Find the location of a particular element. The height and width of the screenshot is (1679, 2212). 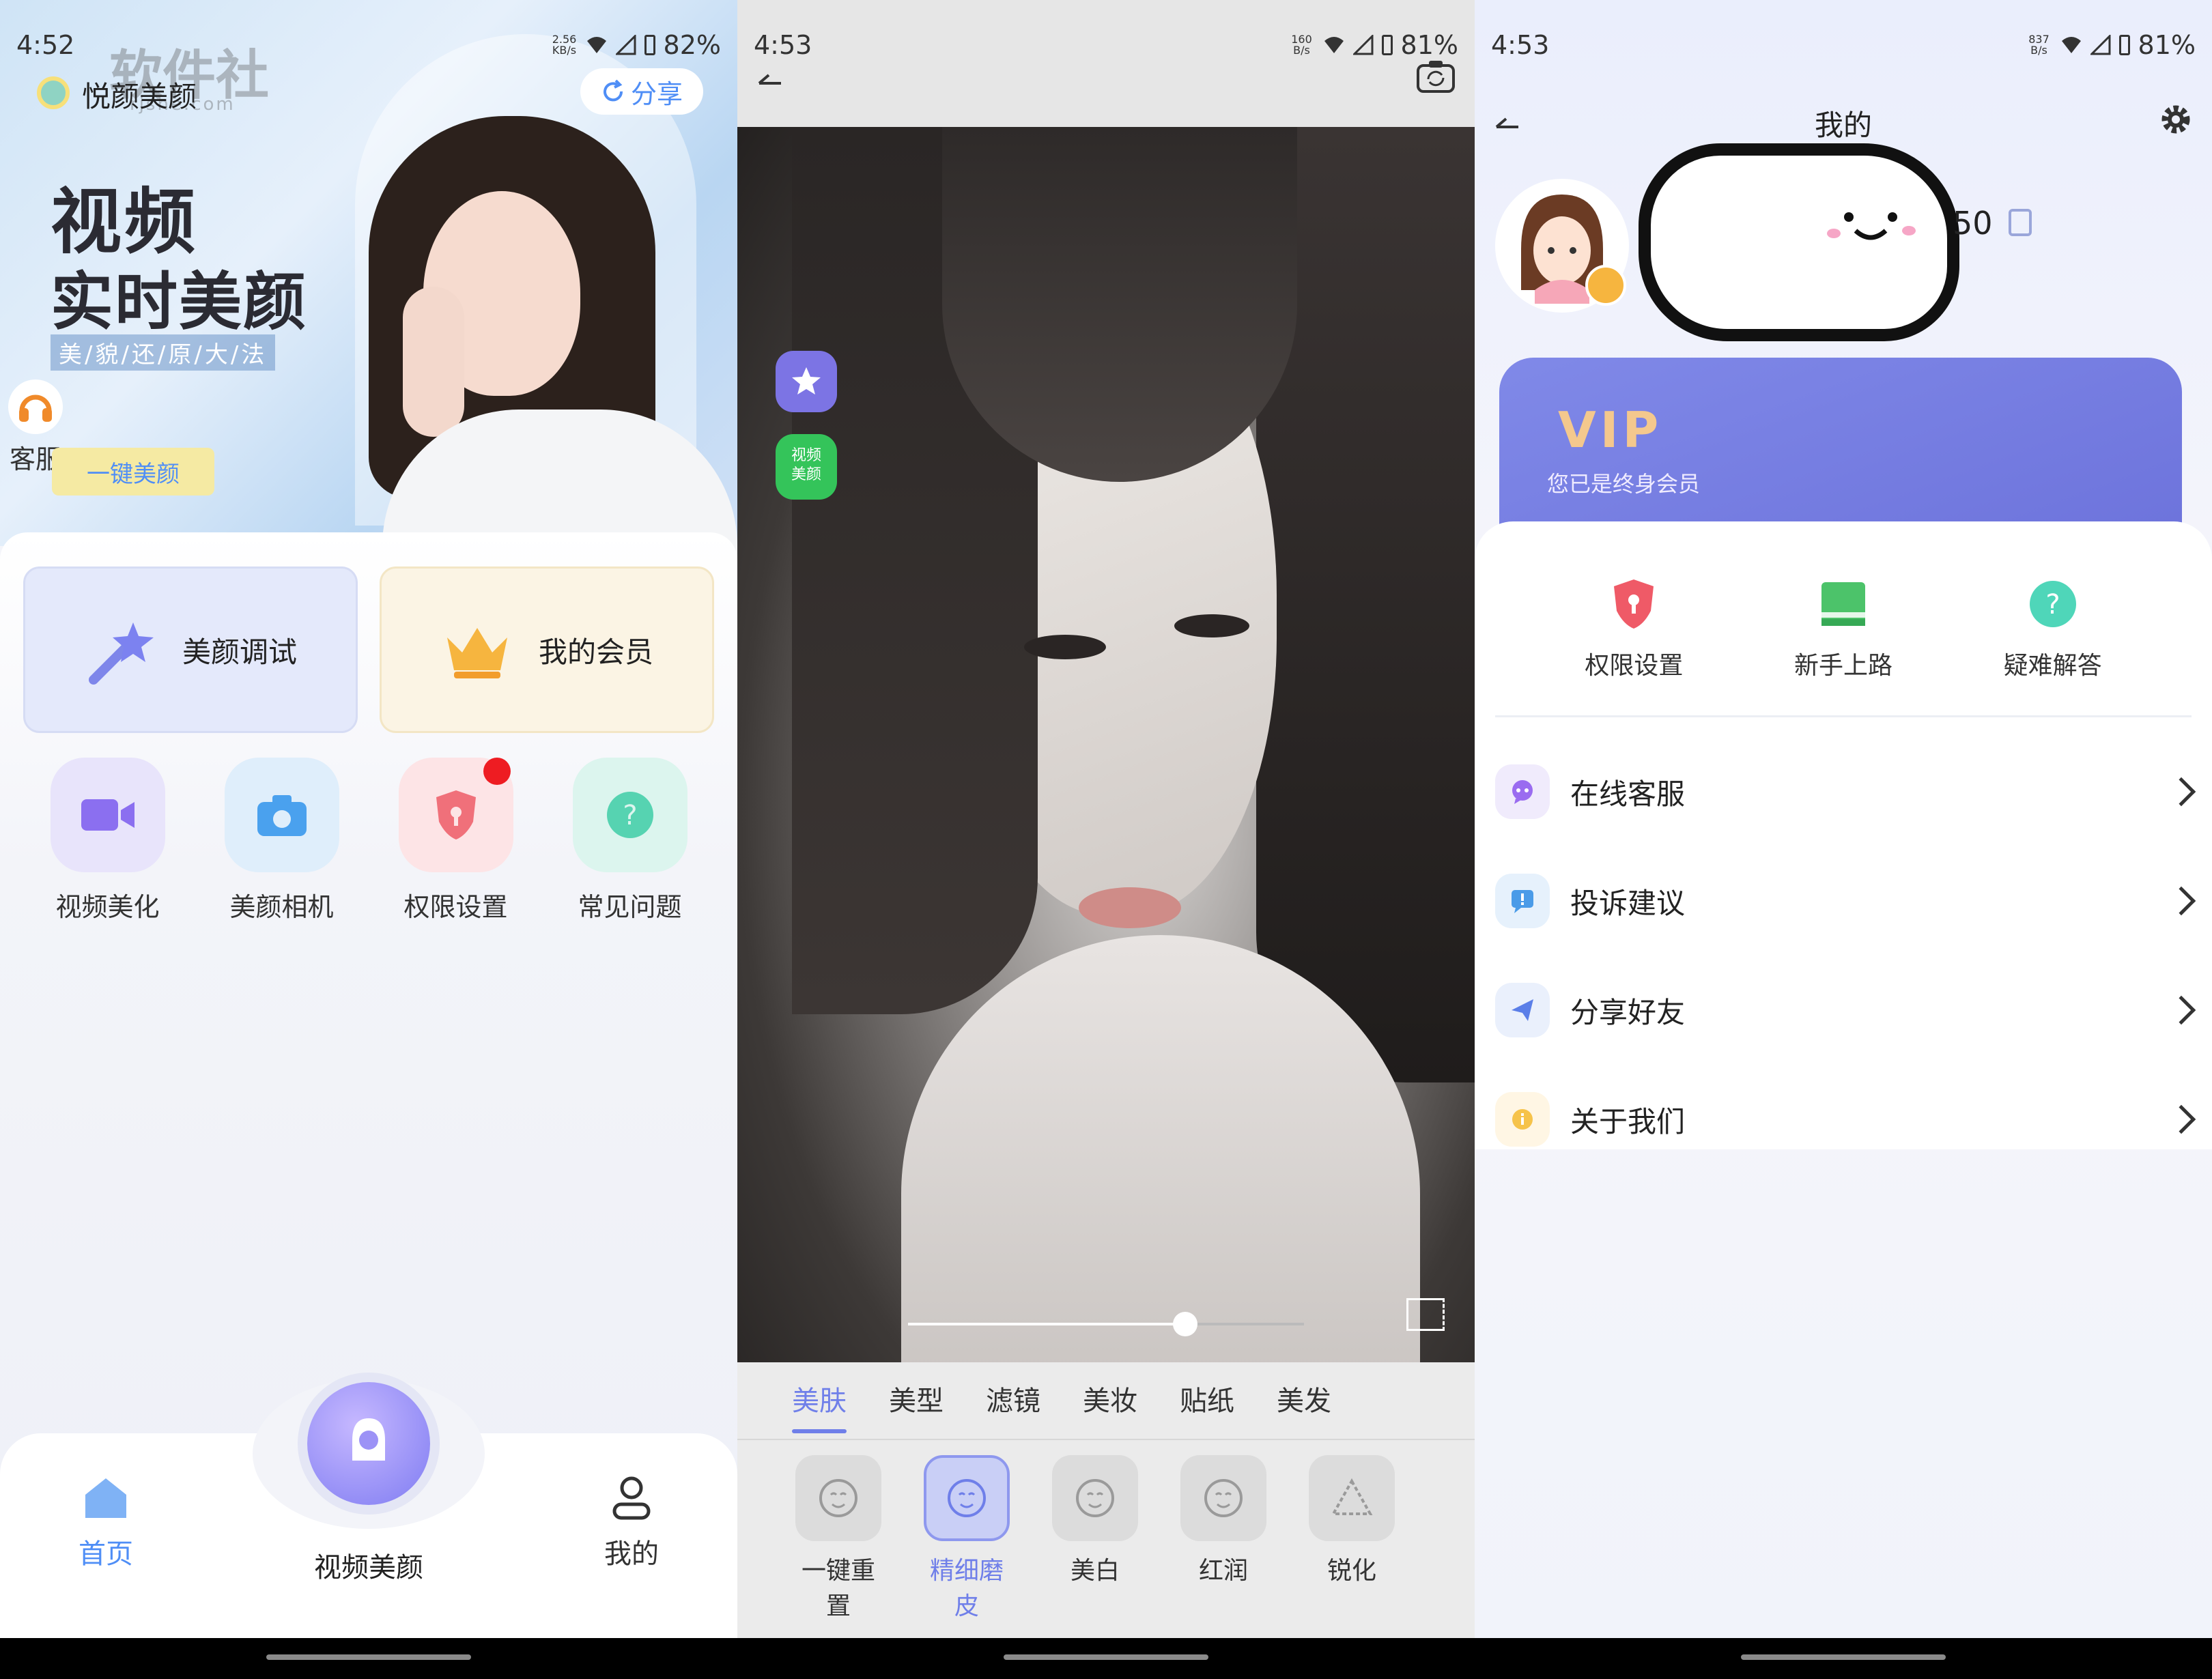

person-icon is located at coordinates (368, 1439).